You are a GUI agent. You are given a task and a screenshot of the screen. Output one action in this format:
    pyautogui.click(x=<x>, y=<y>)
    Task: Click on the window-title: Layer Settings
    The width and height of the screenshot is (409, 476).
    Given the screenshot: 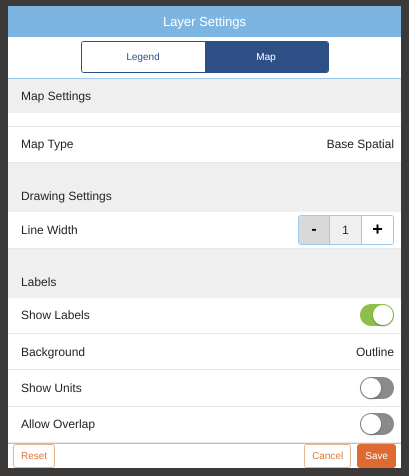 What is the action you would take?
    pyautogui.click(x=204, y=22)
    